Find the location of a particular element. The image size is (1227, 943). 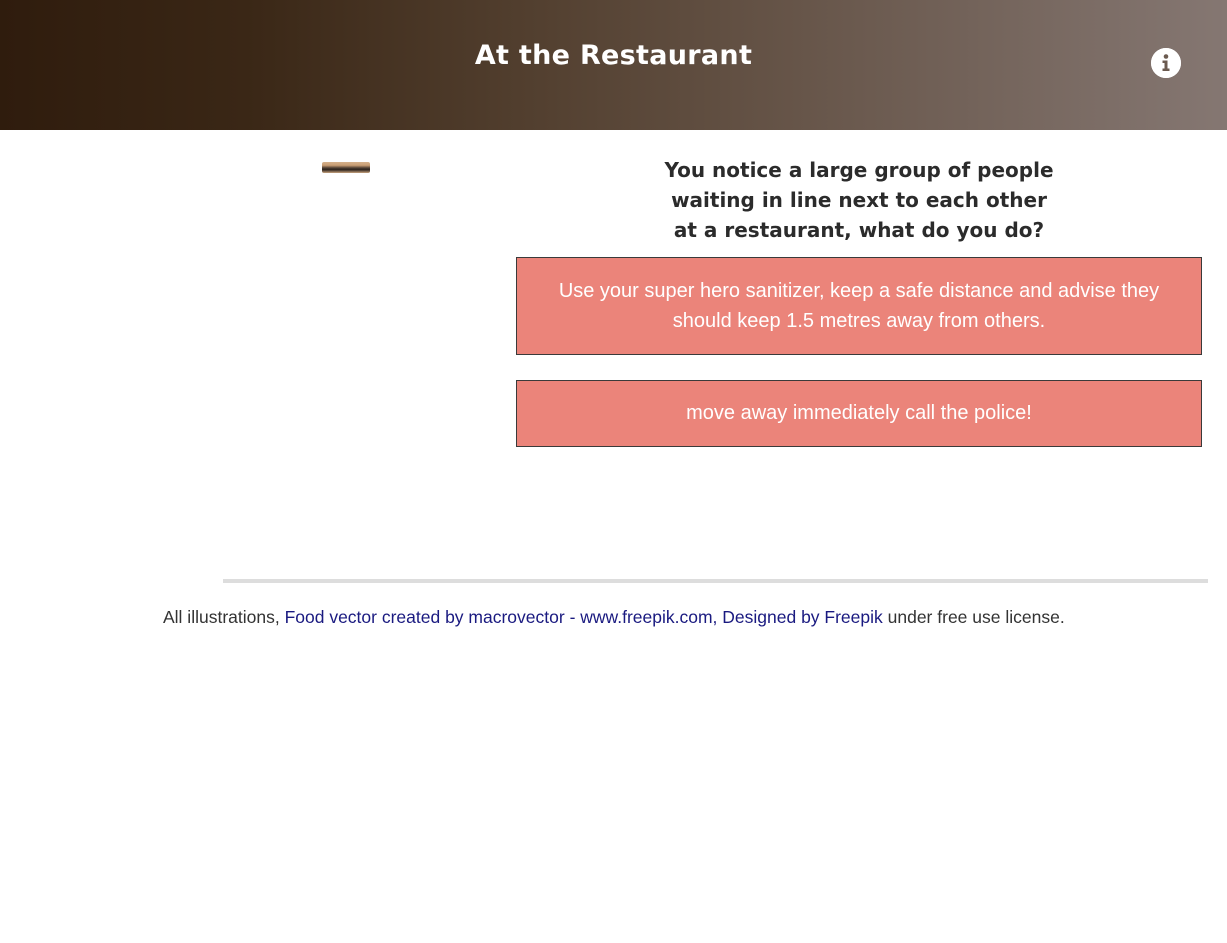

footer-divider is located at coordinates (715, 581).